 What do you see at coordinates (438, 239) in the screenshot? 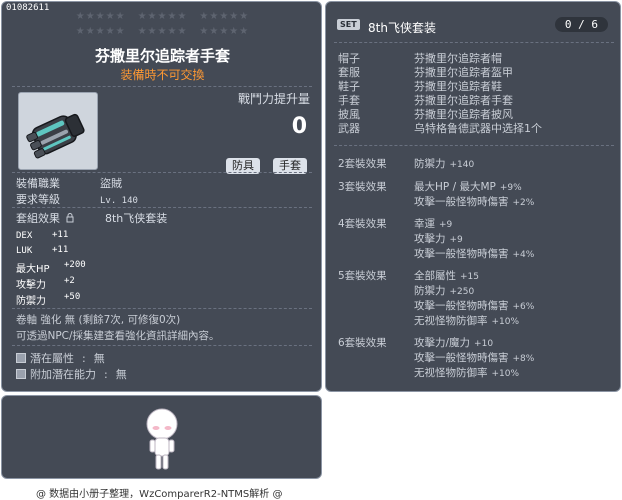
I see `set-effect-4-line: 攻擊力 +9` at bounding box center [438, 239].